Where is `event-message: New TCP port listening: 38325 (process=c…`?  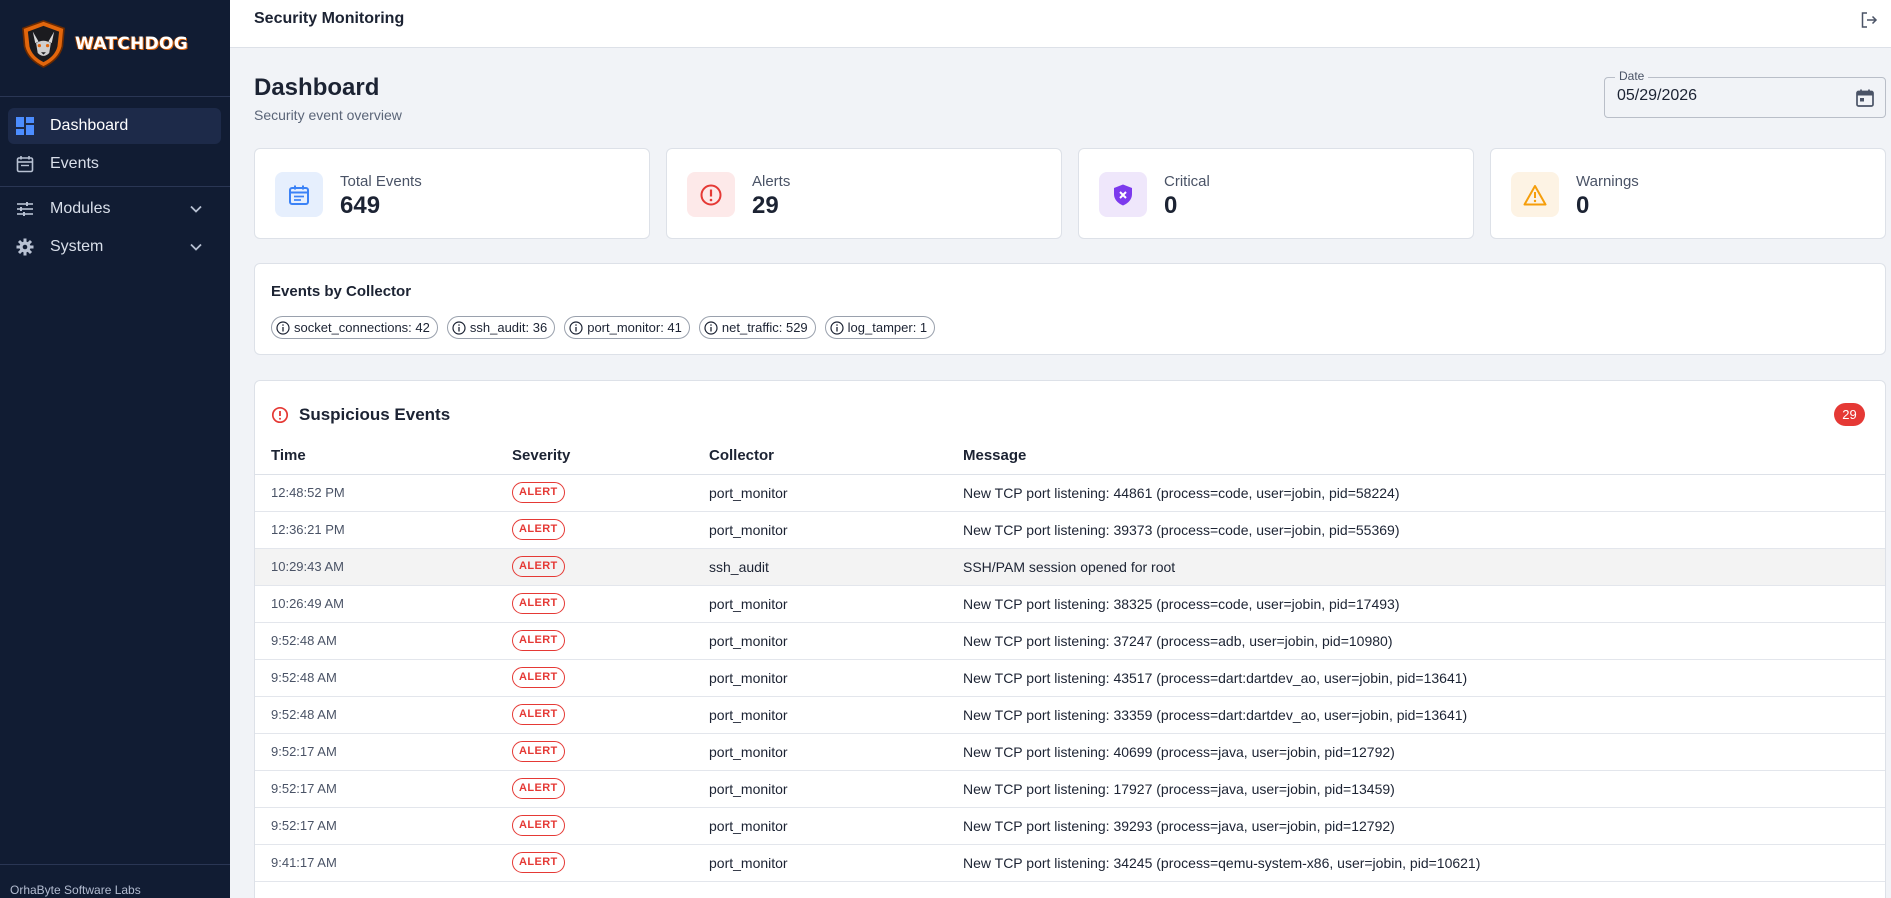 event-message: New TCP port listening: 38325 (process=c… is located at coordinates (1416, 604).